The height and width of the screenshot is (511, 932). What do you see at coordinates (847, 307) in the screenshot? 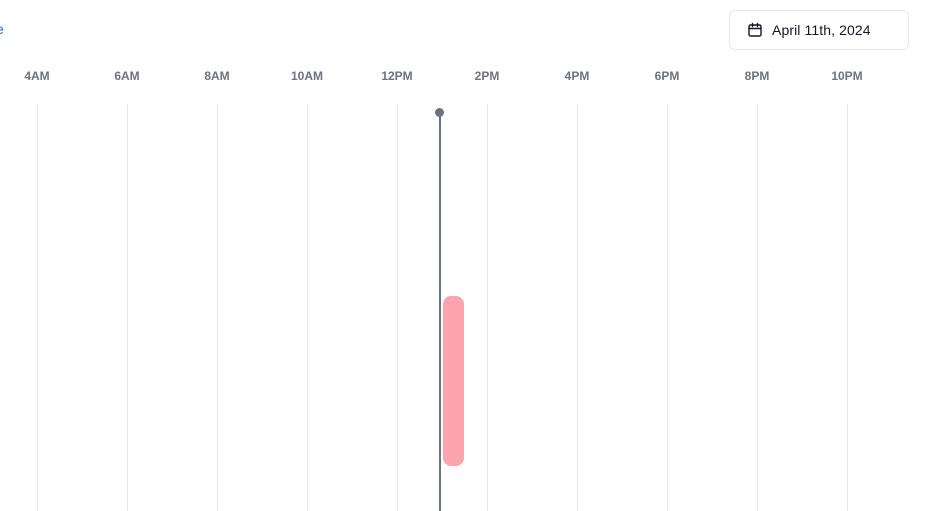
I see `grid-line-10pm` at bounding box center [847, 307].